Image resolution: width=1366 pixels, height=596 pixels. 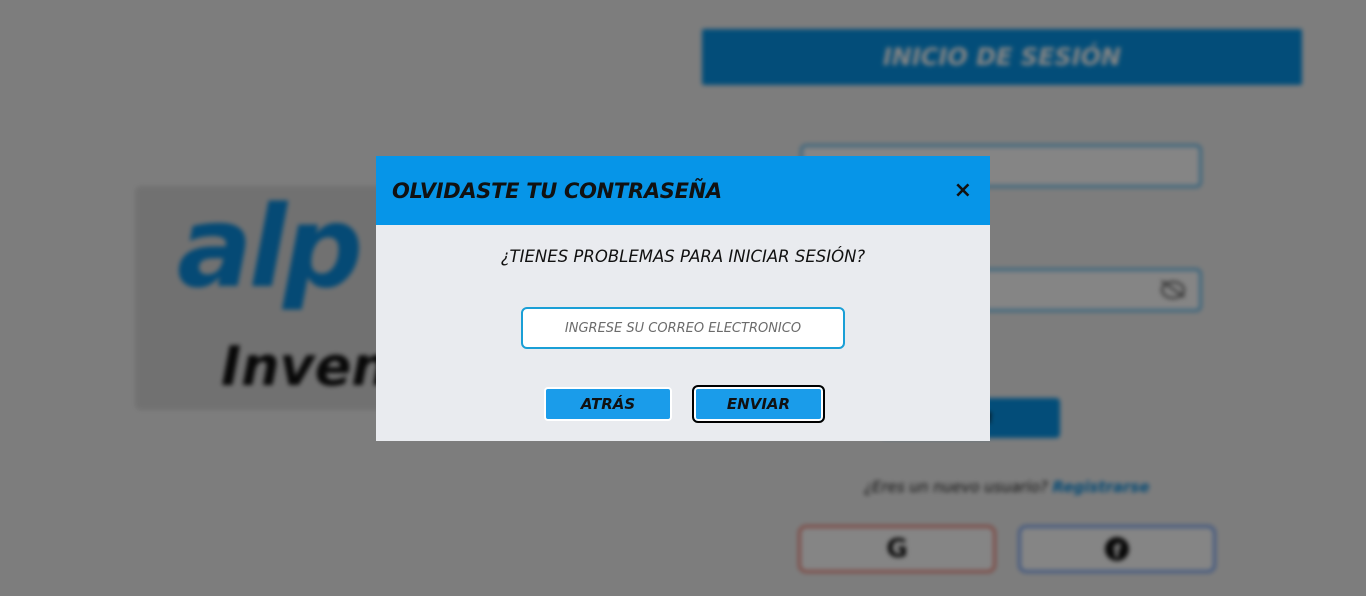 What do you see at coordinates (683, 256) in the screenshot?
I see `modal-question: ¿TIENES PROBLEMAS PARA INICIAR SESIÓN?` at bounding box center [683, 256].